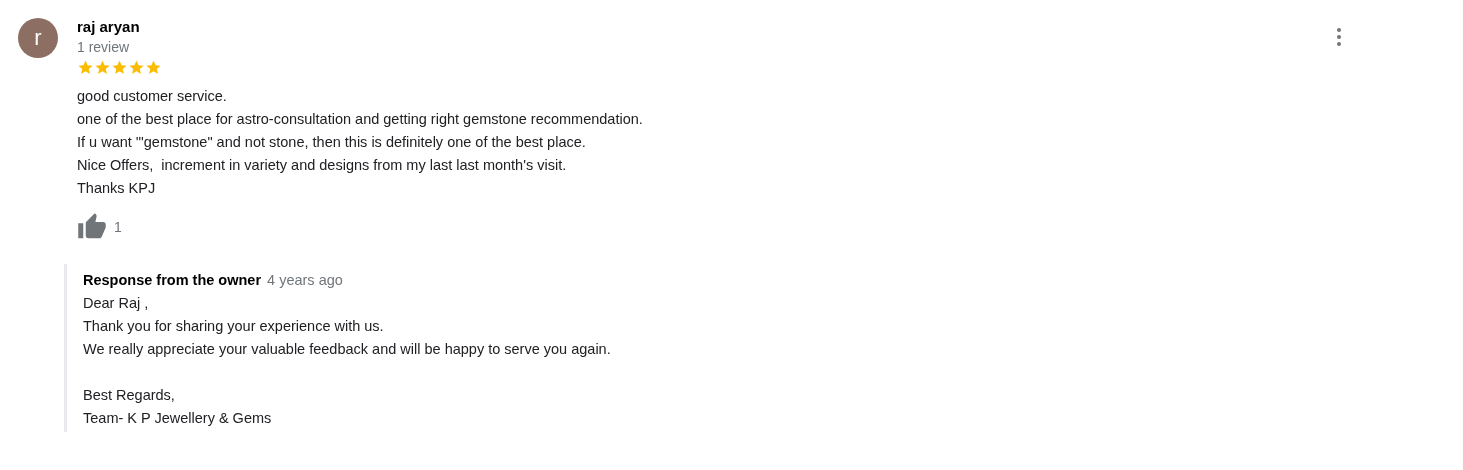 This screenshot has width=1463, height=470. Describe the element at coordinates (360, 119) in the screenshot. I see `review-text: one of the best place for astro-consultation and getting right gemstone recommendation.` at that location.